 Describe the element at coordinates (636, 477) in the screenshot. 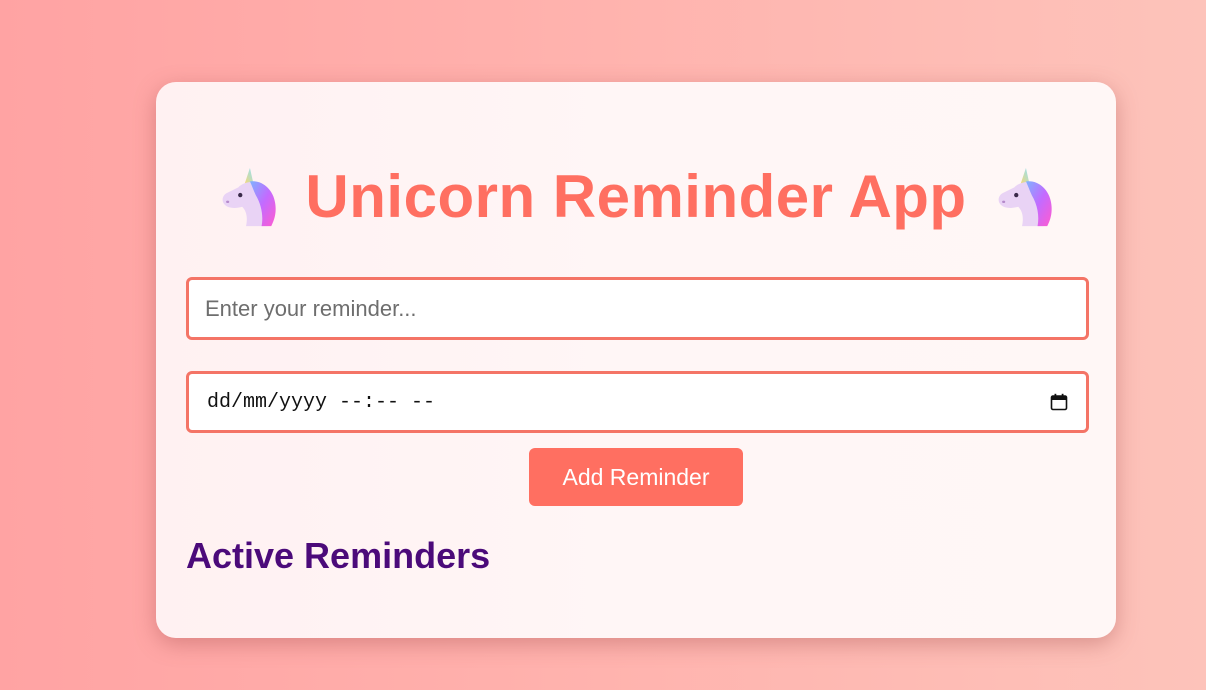

I see `add-reminder-button: Add Reminder` at that location.